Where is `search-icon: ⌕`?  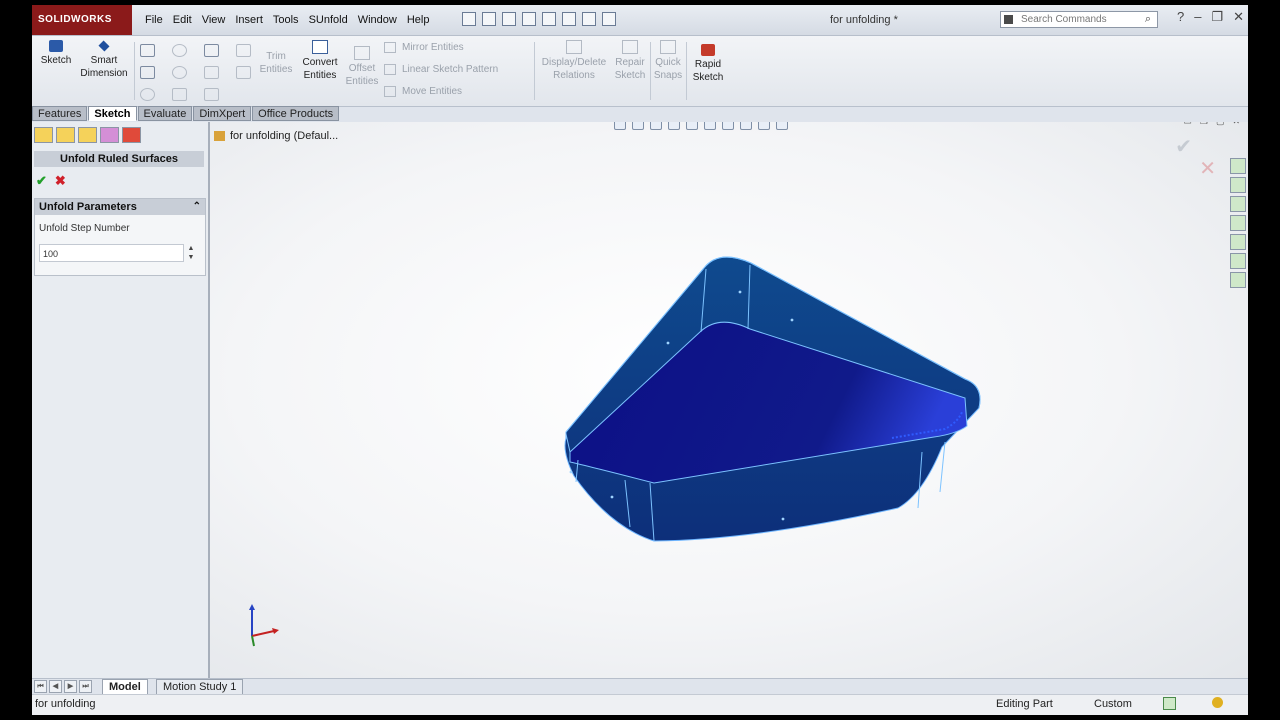 search-icon: ⌕ is located at coordinates (1148, 19).